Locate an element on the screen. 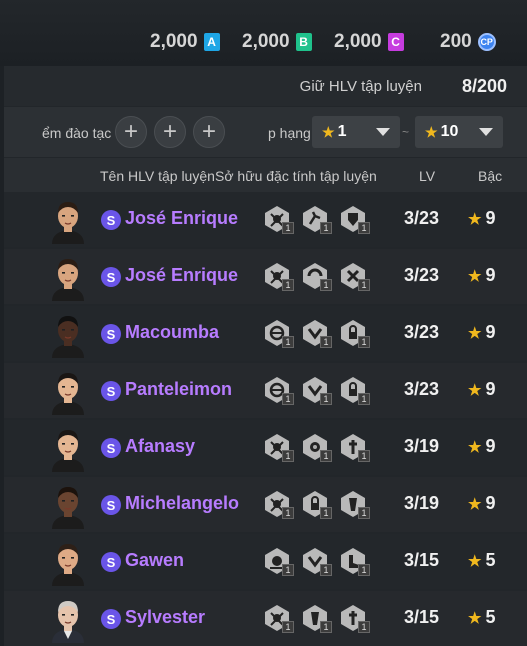 This screenshot has height=646, width=527. shield-icon: 1 is located at coordinates (354, 219).